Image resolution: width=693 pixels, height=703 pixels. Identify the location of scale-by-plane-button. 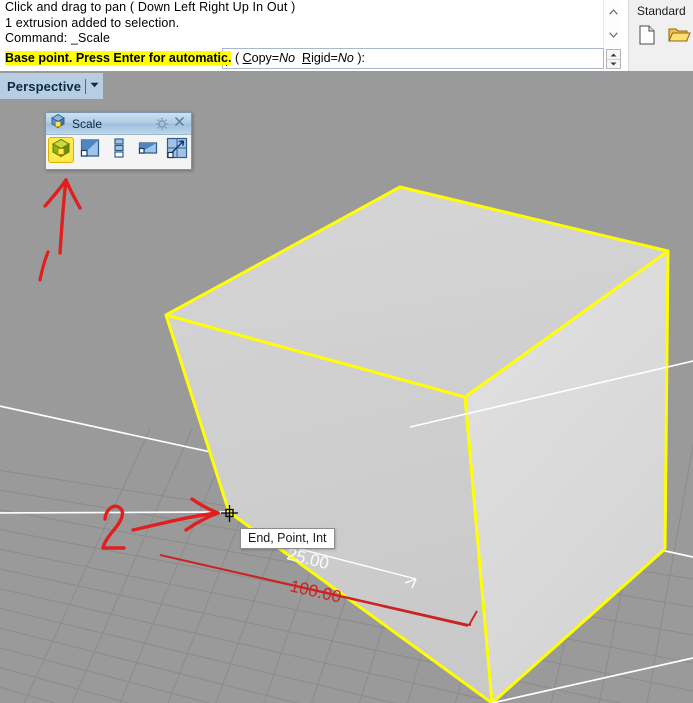
(177, 150).